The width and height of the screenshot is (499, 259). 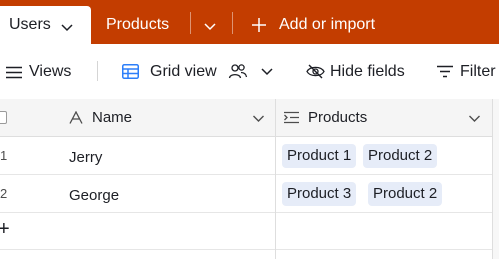 What do you see at coordinates (319, 156) in the screenshot?
I see `product-chip: Product 1` at bounding box center [319, 156].